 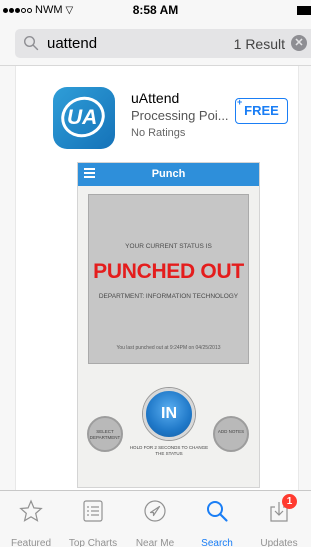 I want to click on screenshot-title: Punch, so click(x=168, y=174).